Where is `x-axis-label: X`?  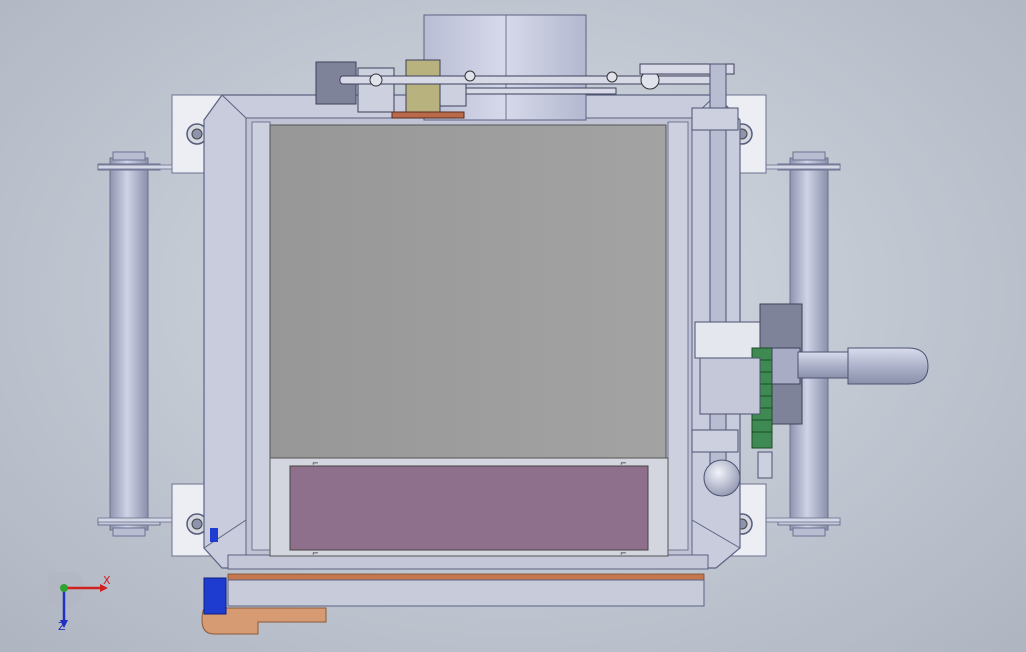 x-axis-label: X is located at coordinates (107, 580).